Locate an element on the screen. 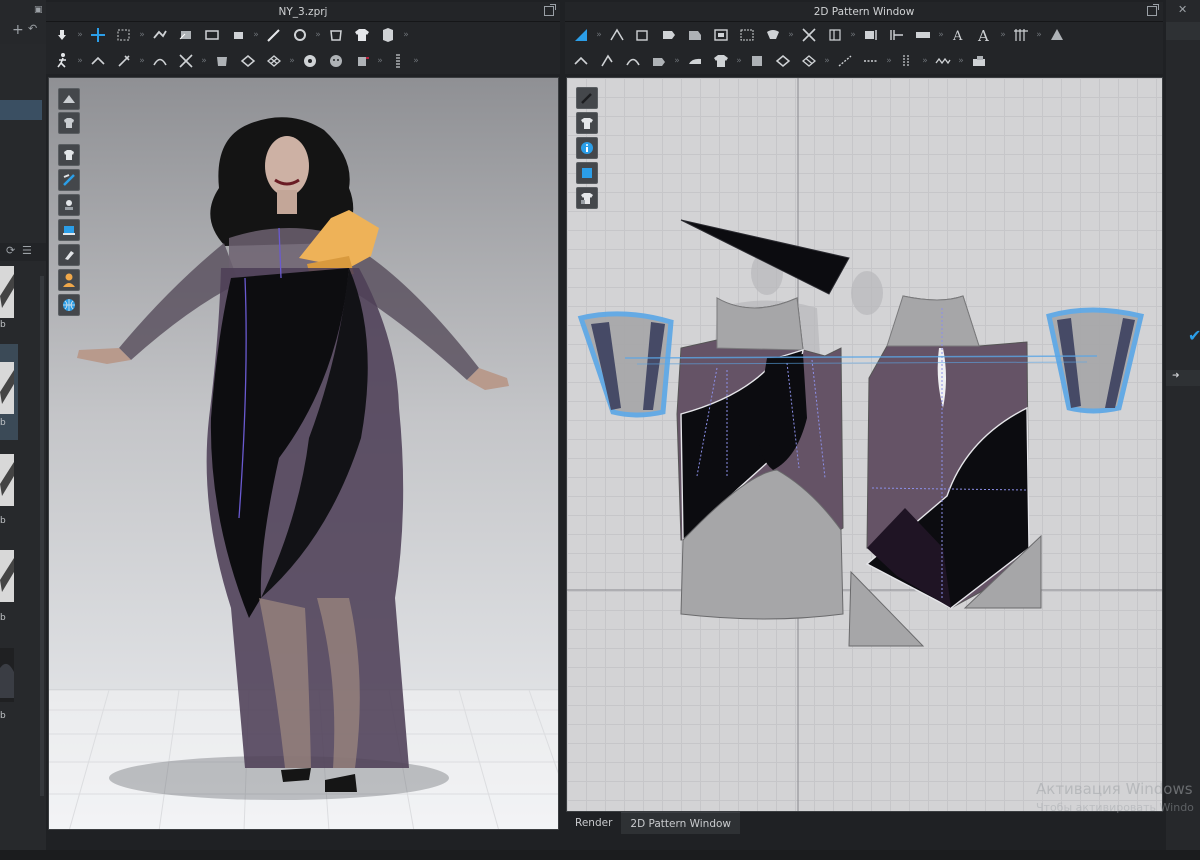 This screenshot has height=860, width=1200. topstitch-icon is located at coordinates (845, 61).